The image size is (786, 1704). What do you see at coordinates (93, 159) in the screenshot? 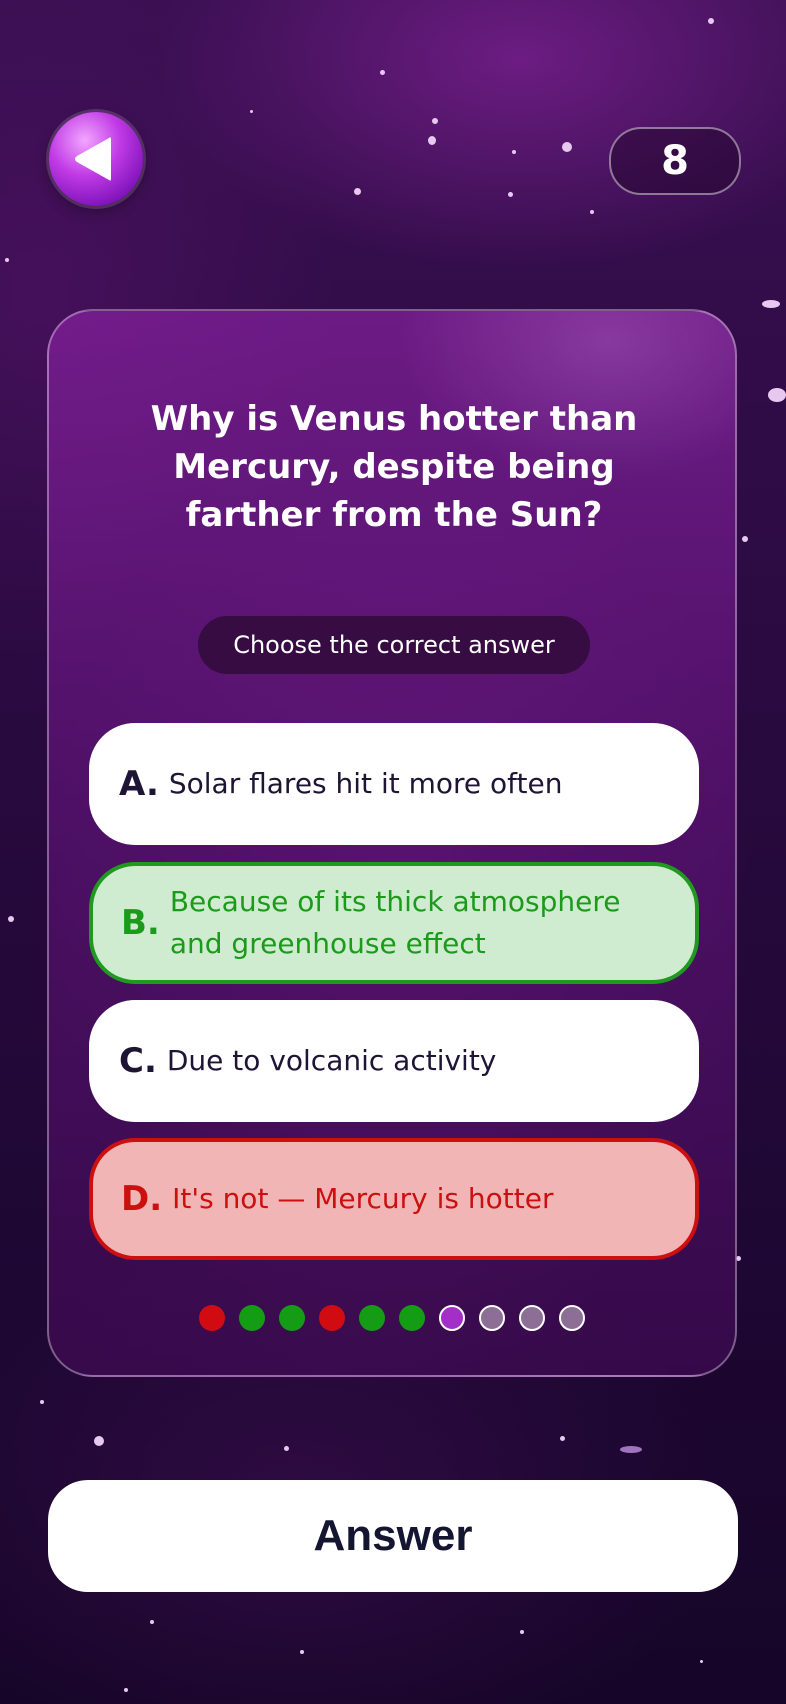
I see `back-arrow-icon` at bounding box center [93, 159].